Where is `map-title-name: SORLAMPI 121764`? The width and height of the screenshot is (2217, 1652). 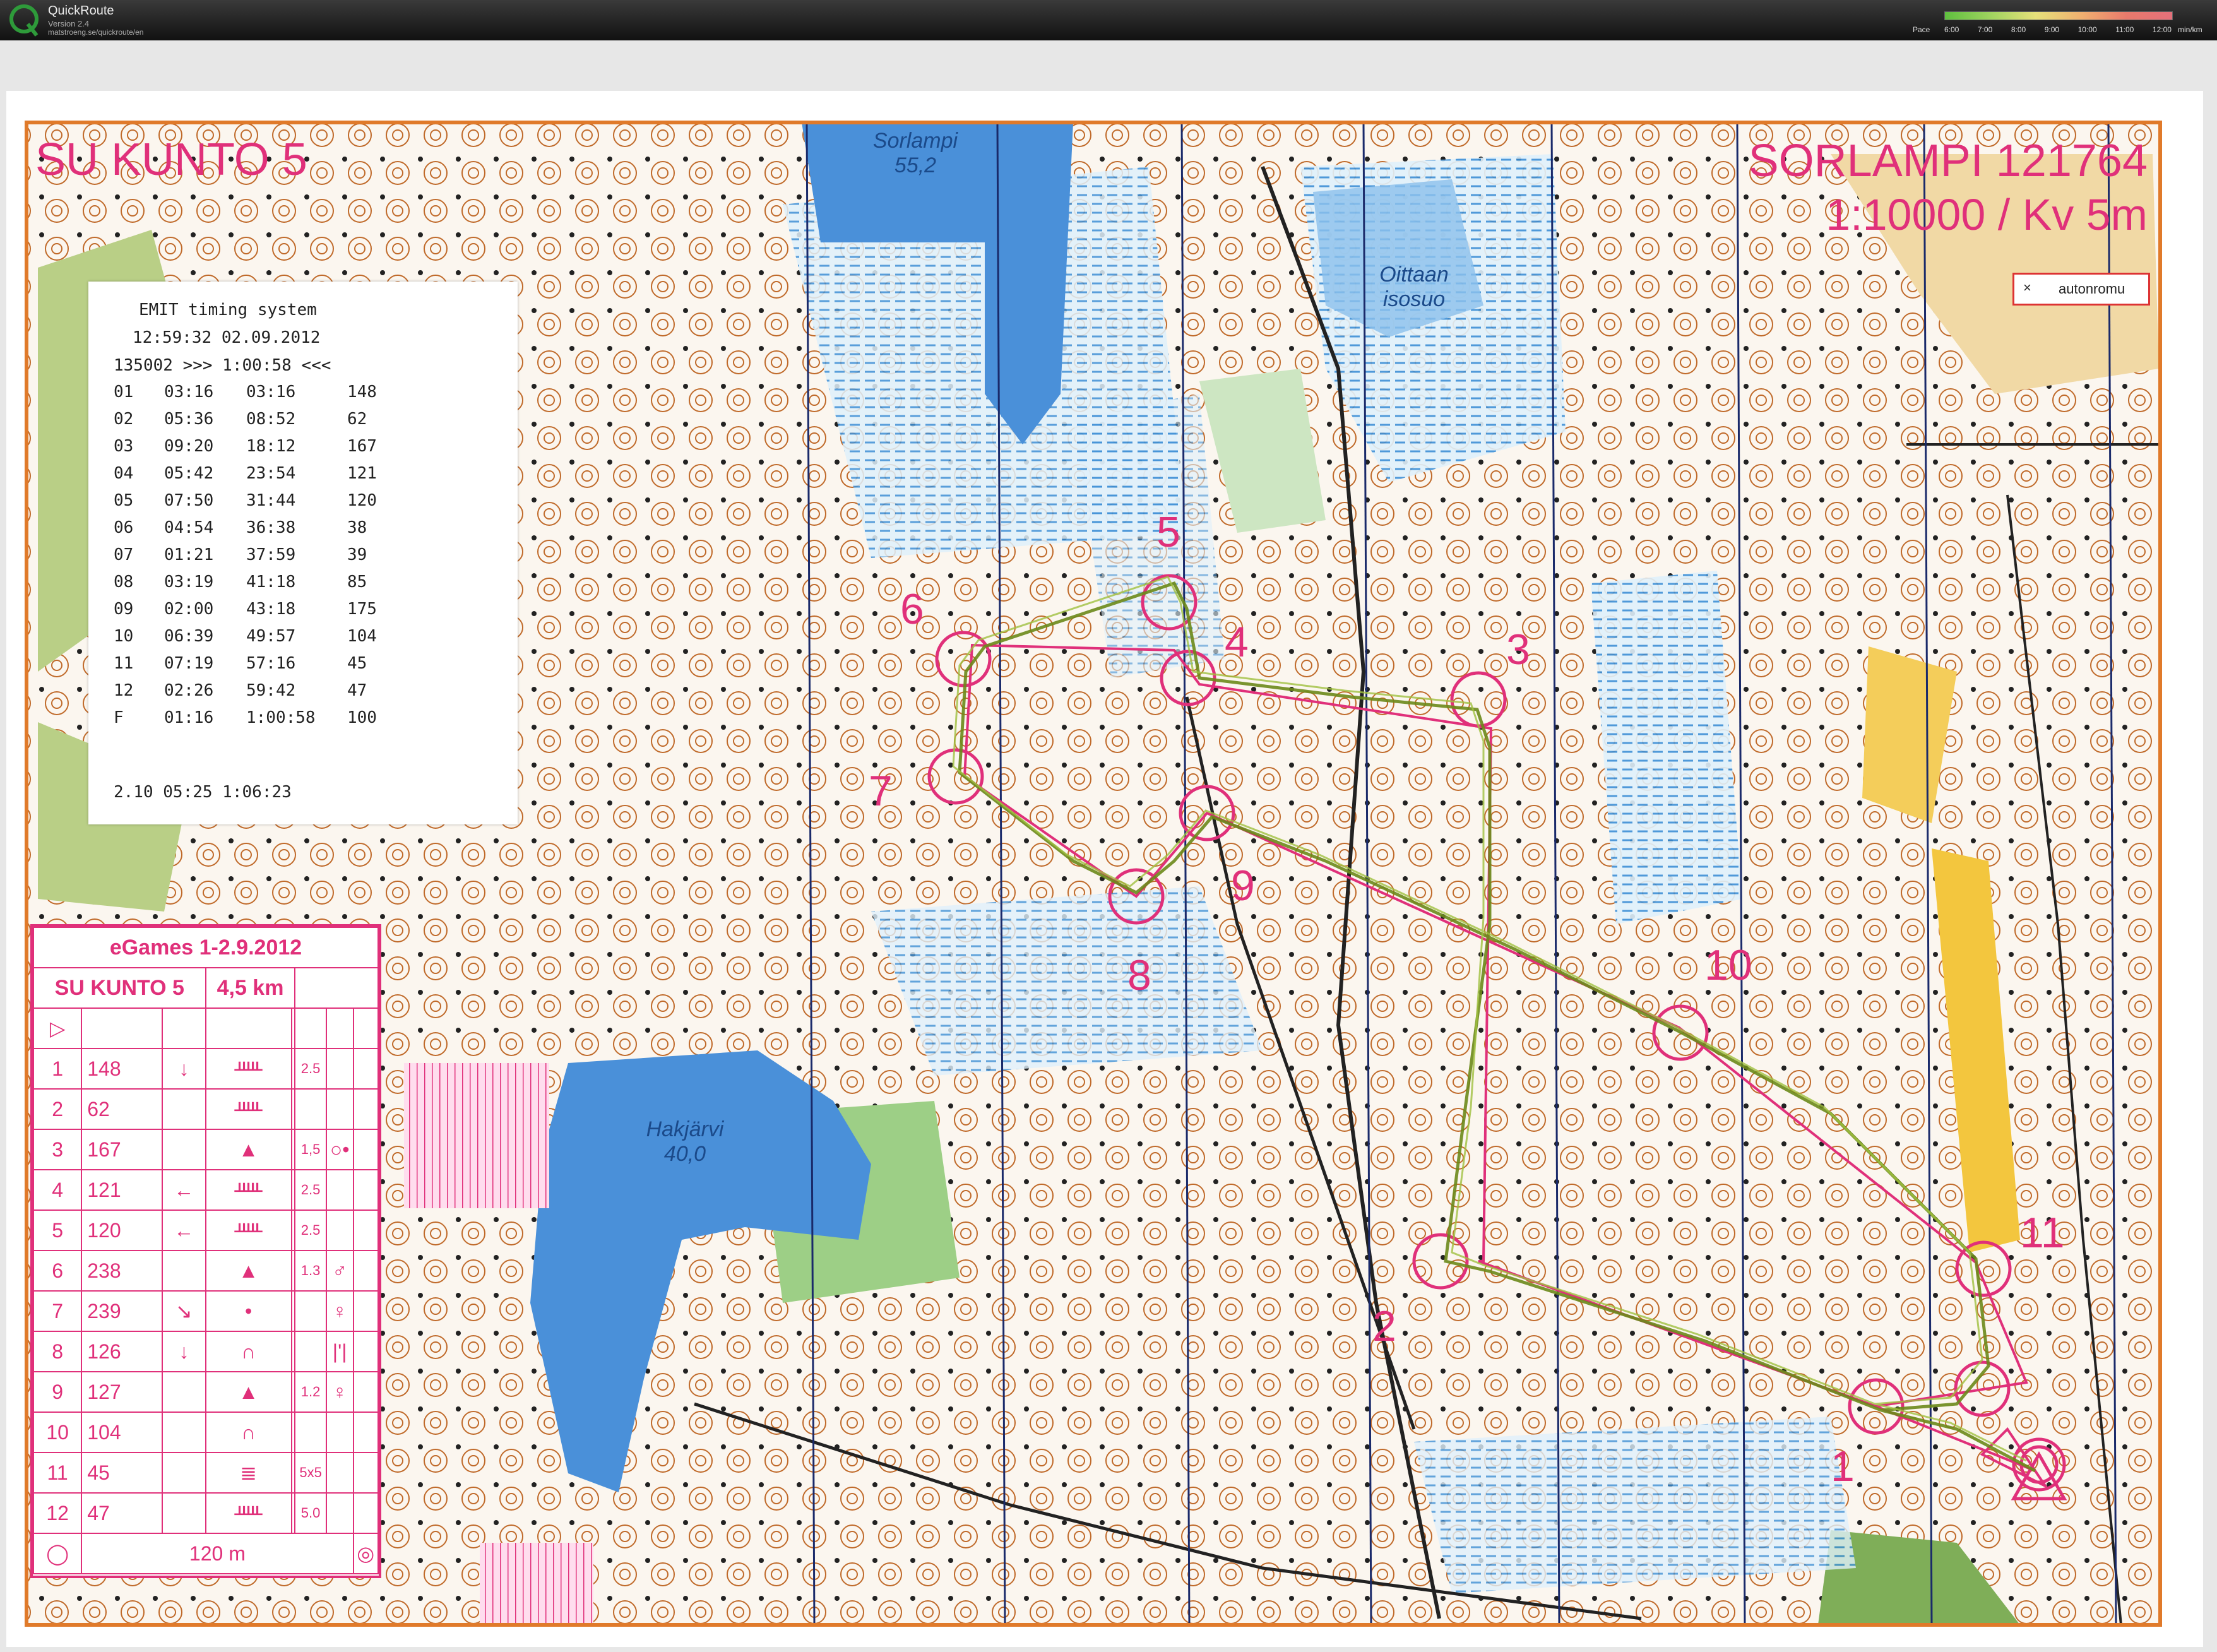
map-title-name: SORLAMPI 121764 is located at coordinates (1948, 161).